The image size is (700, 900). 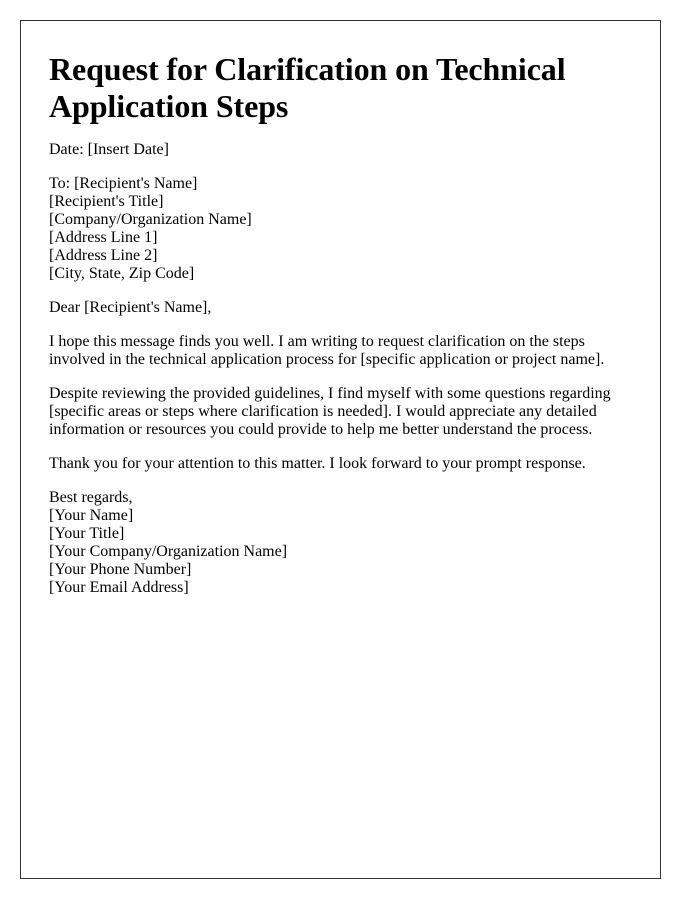 What do you see at coordinates (150, 219) in the screenshot?
I see `recipient-company: [Company/Organization Name]` at bounding box center [150, 219].